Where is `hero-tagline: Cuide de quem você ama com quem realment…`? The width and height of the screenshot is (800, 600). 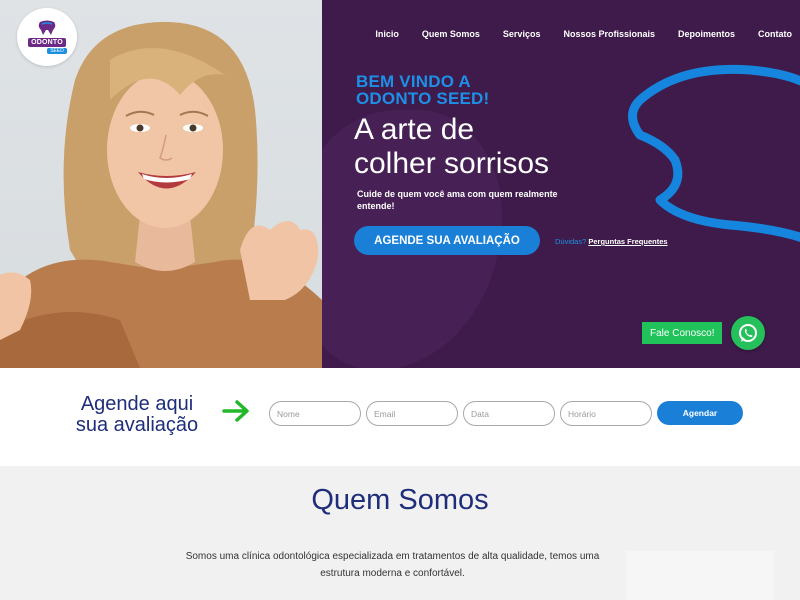 hero-tagline: Cuide de quem você ama com quem realment… is located at coordinates (457, 200).